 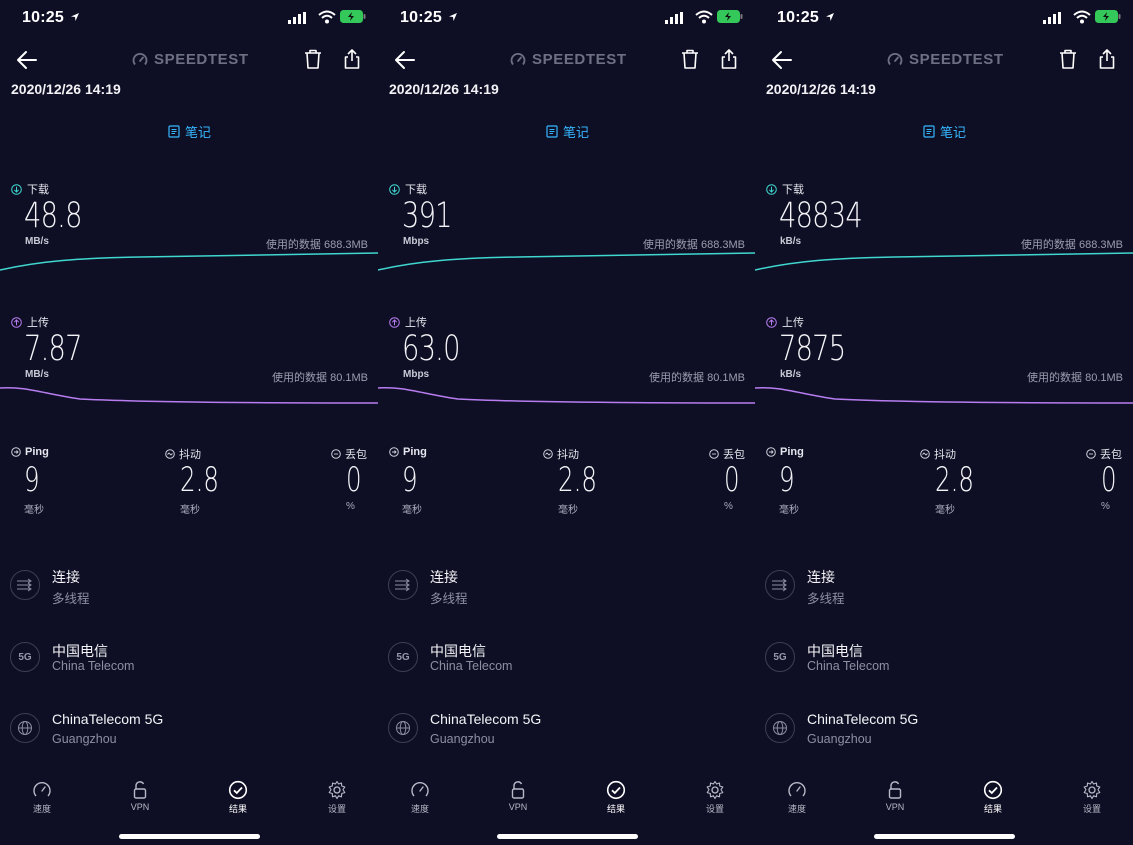 What do you see at coordinates (189, 395) in the screenshot?
I see `upload-graph` at bounding box center [189, 395].